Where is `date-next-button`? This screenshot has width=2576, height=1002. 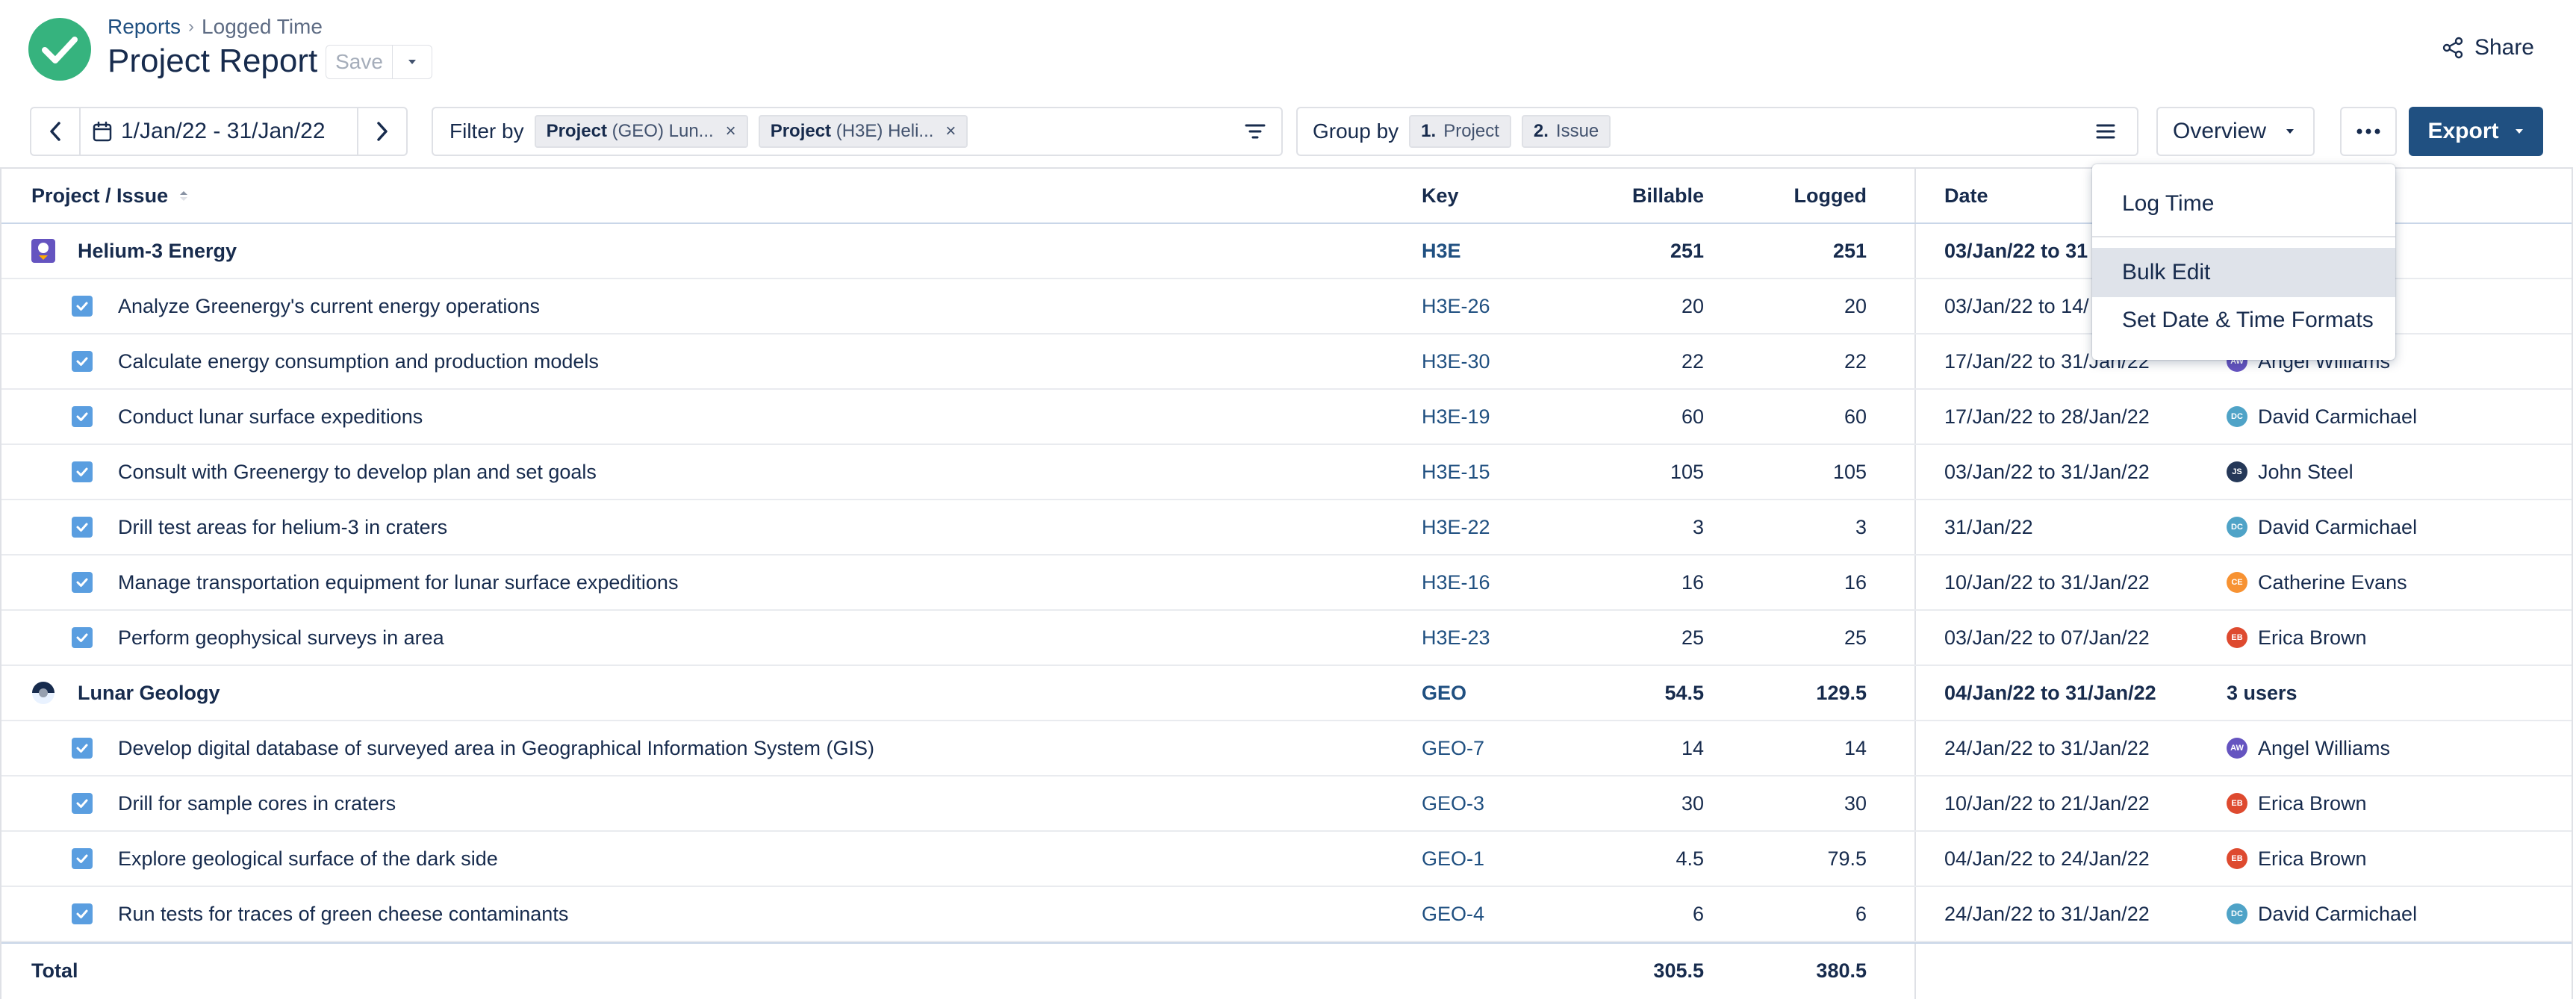 date-next-button is located at coordinates (381, 131).